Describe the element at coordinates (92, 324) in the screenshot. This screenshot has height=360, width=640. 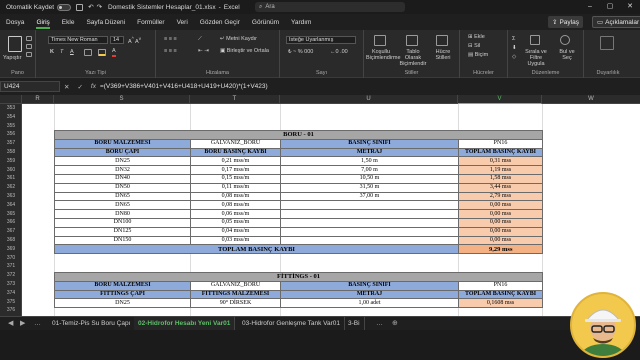
I see `sheet-tab-01: 01-Temiz-Pis Su Boru Çapı` at that location.